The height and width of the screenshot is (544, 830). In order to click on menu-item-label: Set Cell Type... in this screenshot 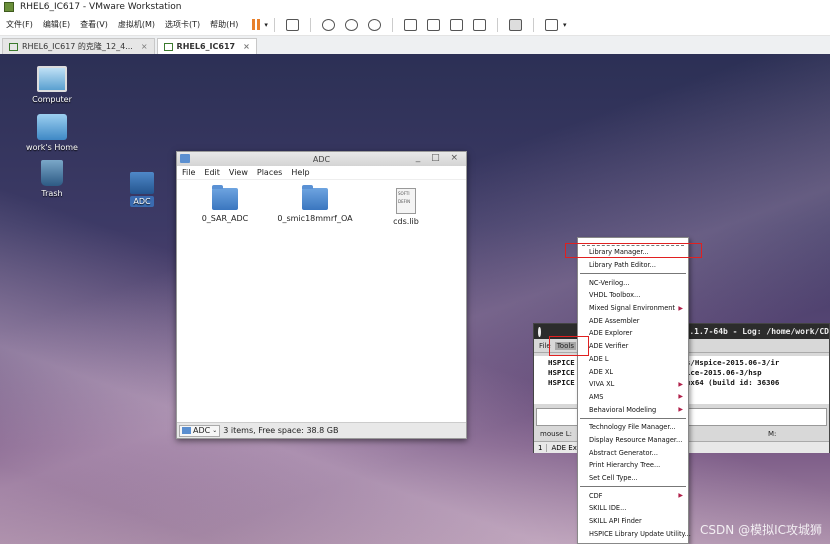, I will do `click(613, 478)`.